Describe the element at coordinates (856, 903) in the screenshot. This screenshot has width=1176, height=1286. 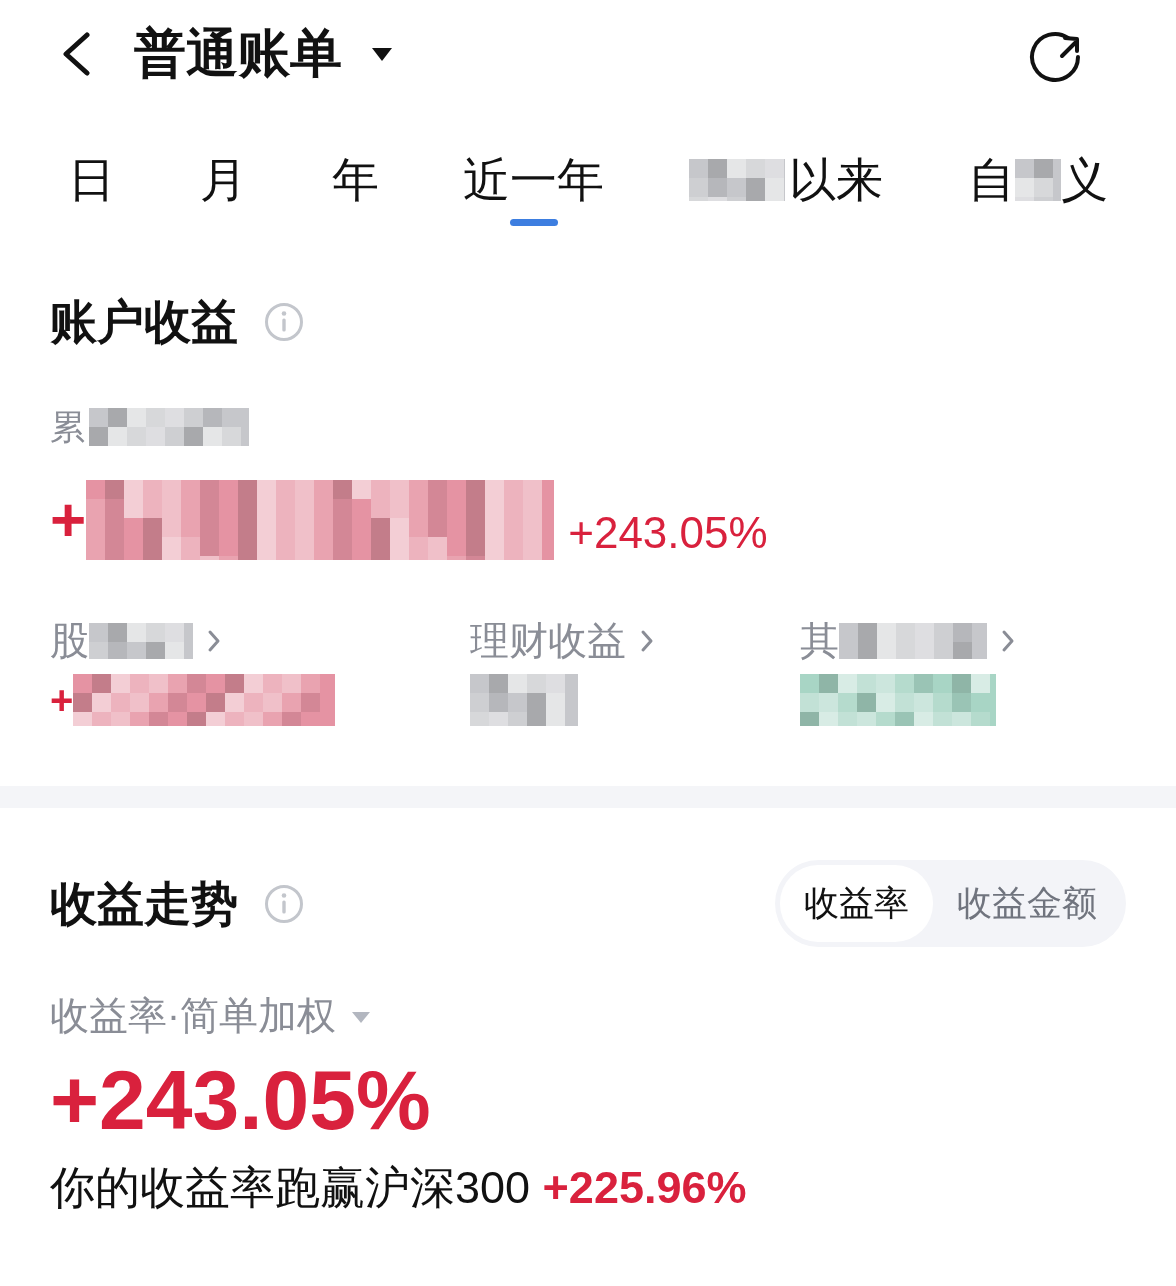
I see `segment-option: 收益率` at that location.